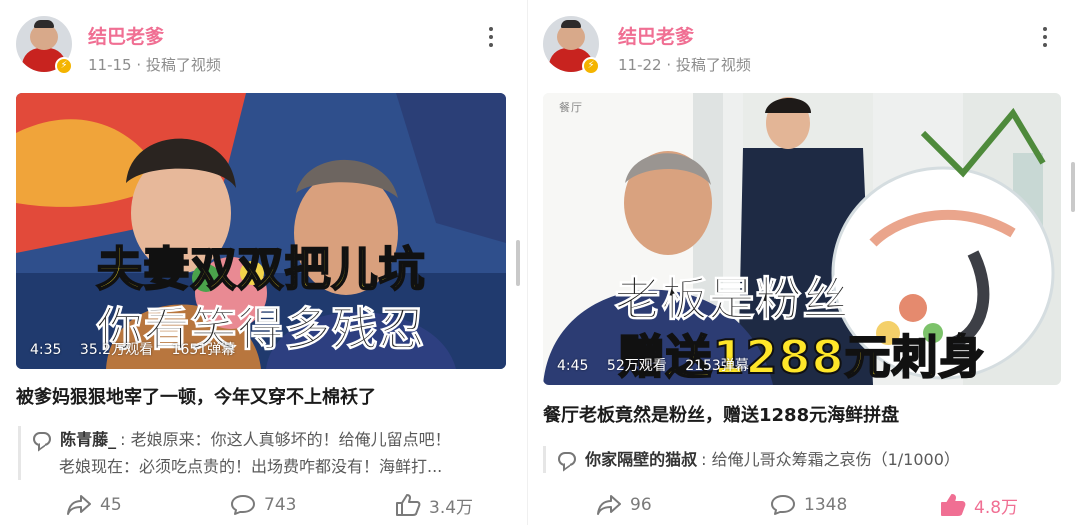 The height and width of the screenshot is (525, 1080). Describe the element at coordinates (290, 439) in the screenshot. I see `comment-text: 老娘原来：你这人真够坏的！给俺儿留点吧！` at that location.